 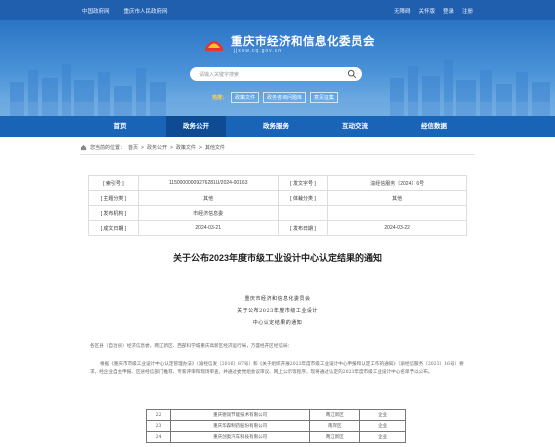 I want to click on doc-heading: 重庆市经济和信息化委员会, so click(x=277, y=299).